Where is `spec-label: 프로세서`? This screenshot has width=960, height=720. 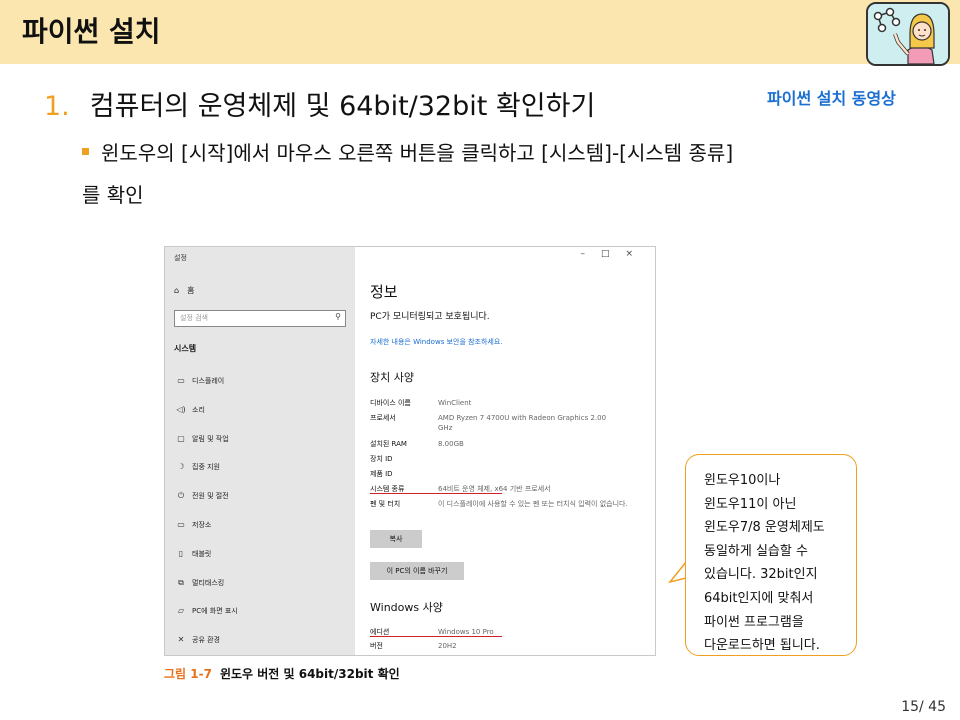
spec-label: 프로세서 is located at coordinates (383, 418).